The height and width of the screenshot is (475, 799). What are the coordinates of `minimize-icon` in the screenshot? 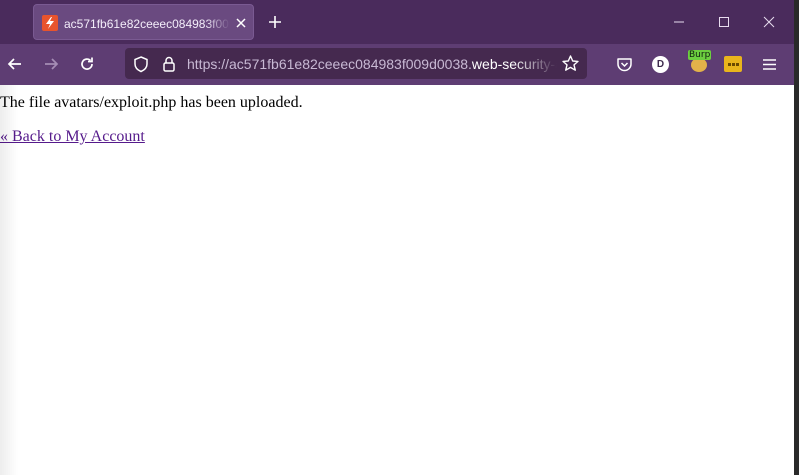 It's located at (679, 22).